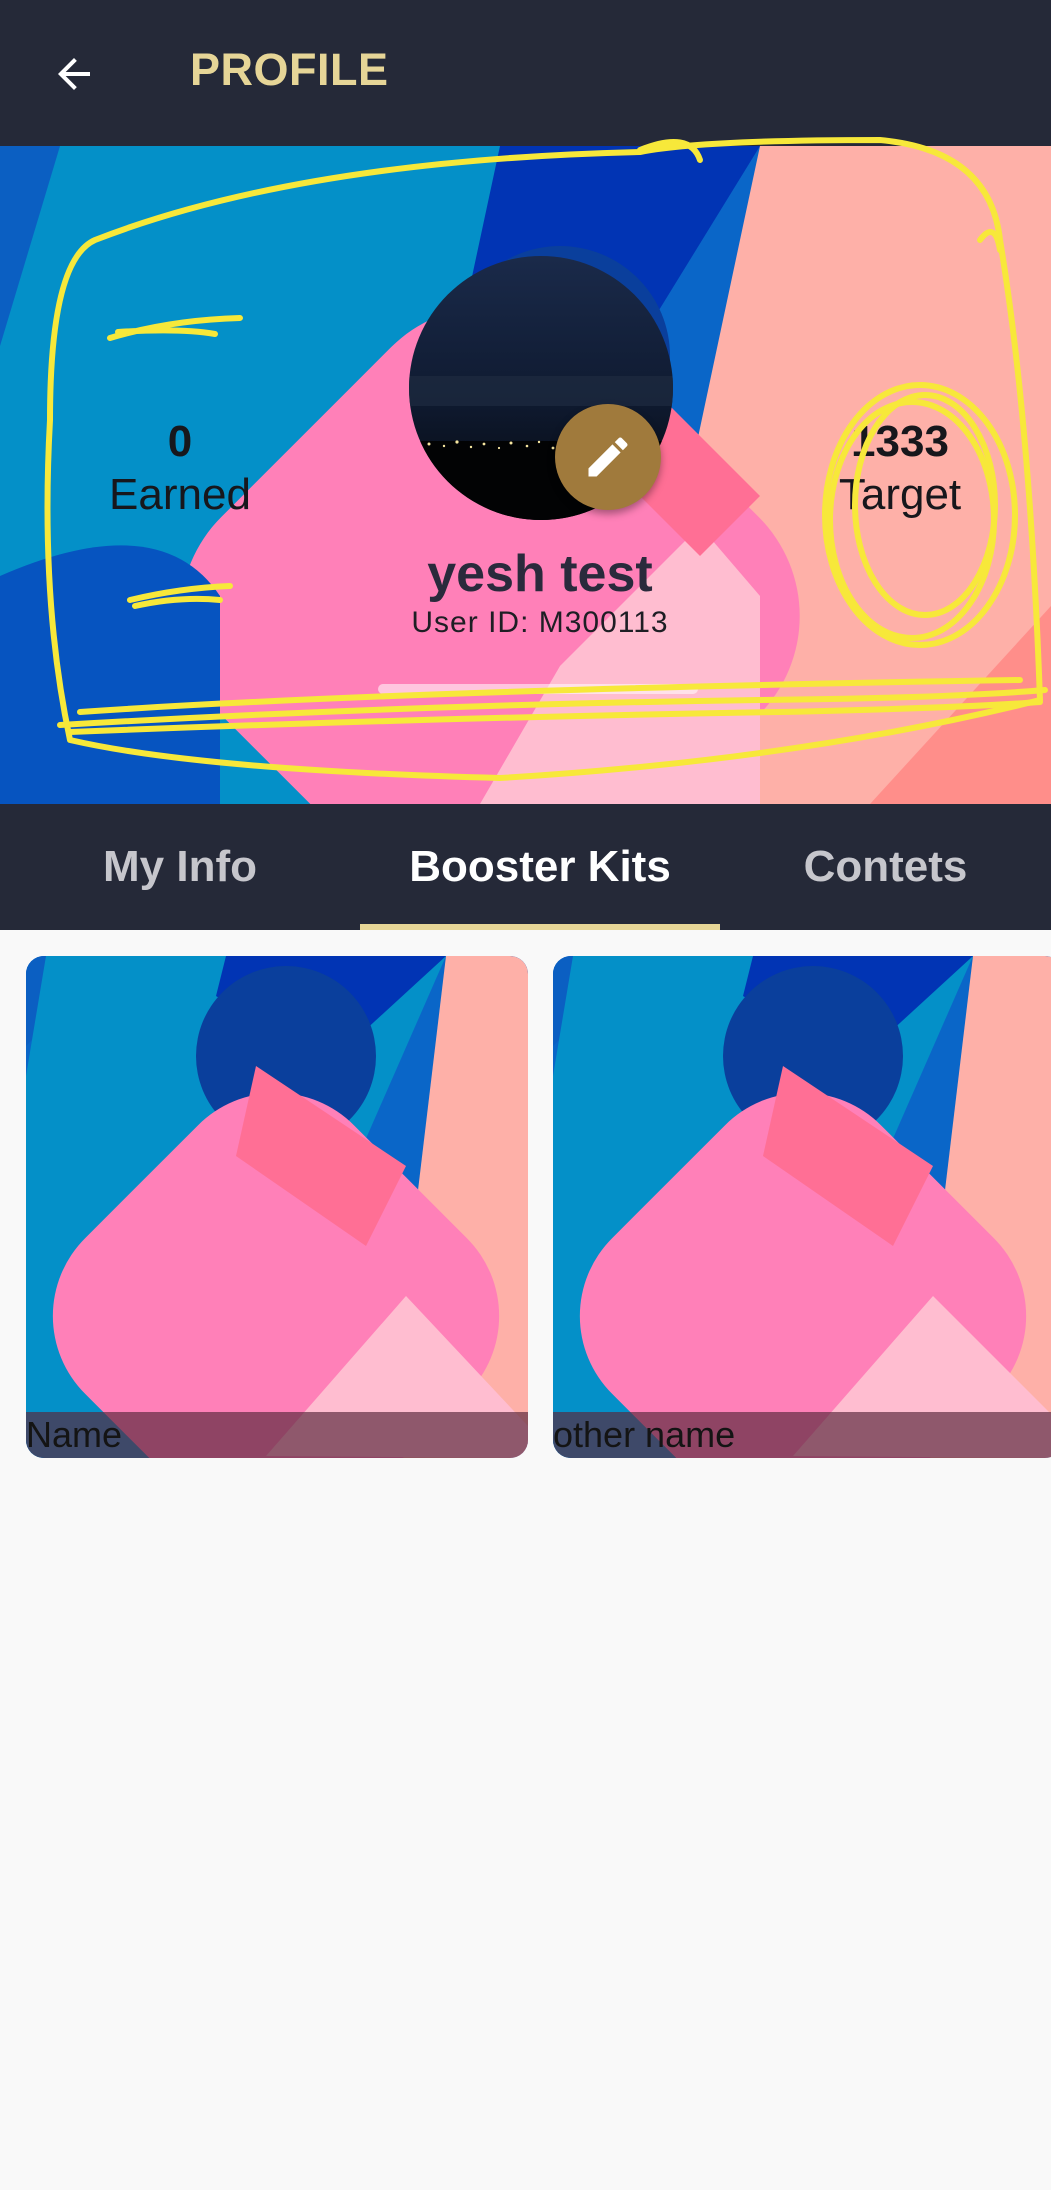 The image size is (1051, 2190). Describe the element at coordinates (802, 1435) in the screenshot. I see `card-caption: other name` at that location.